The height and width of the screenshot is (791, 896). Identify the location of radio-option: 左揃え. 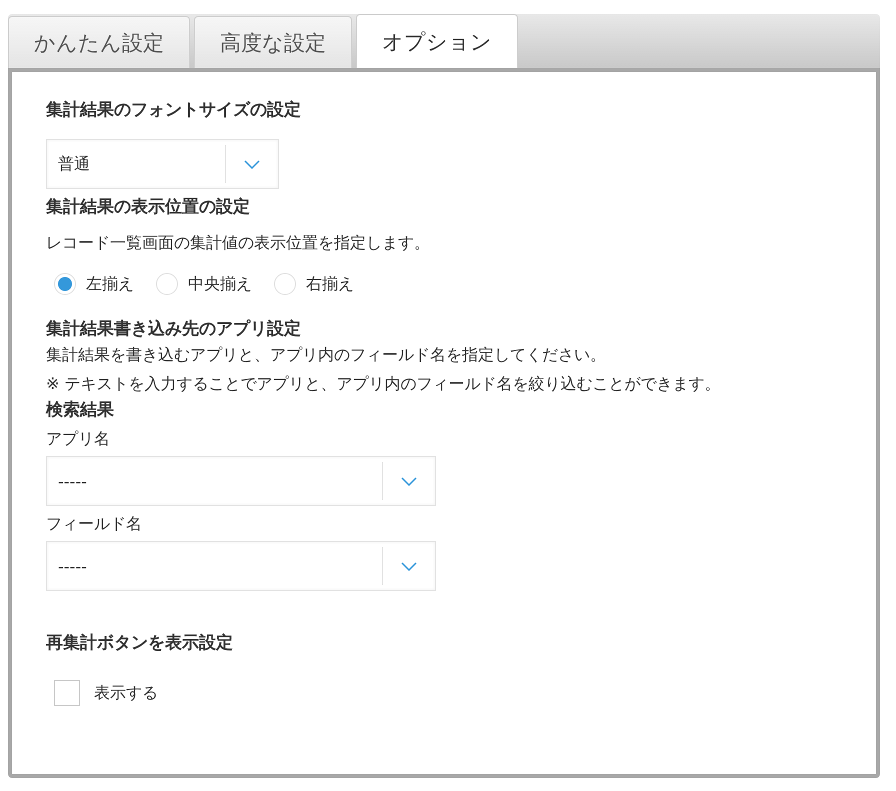
(94, 284).